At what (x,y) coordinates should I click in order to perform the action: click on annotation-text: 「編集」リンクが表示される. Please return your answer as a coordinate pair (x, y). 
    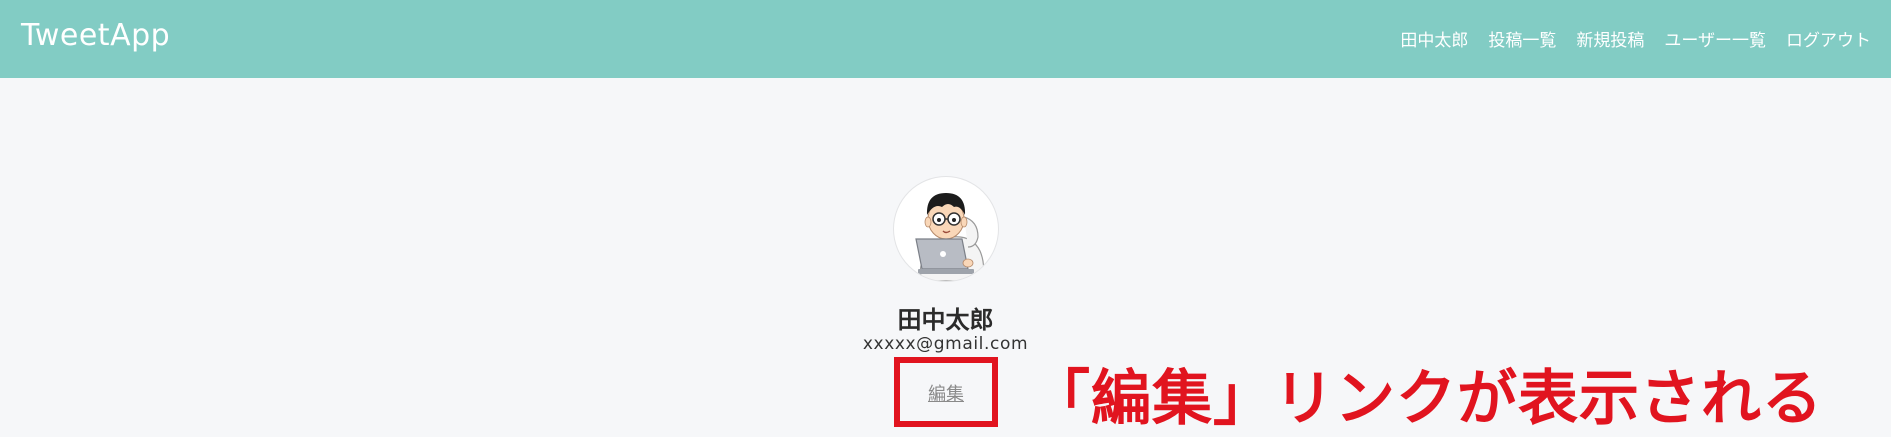
    Looking at the image, I should click on (1426, 399).